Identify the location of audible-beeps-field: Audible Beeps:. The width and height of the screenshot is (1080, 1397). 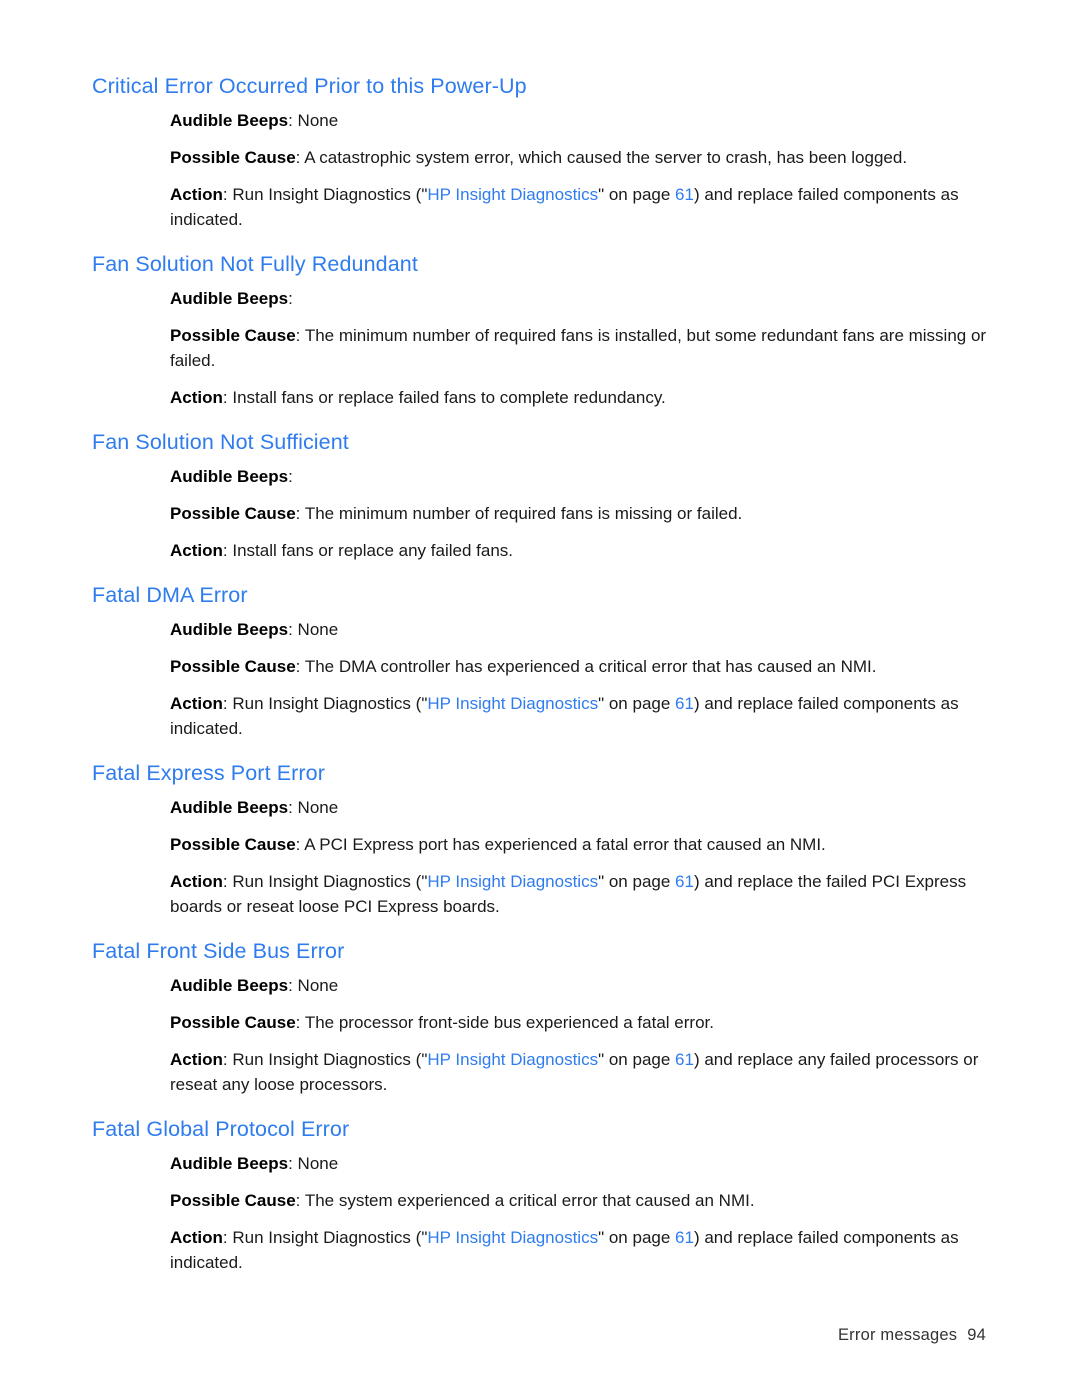
(579, 476).